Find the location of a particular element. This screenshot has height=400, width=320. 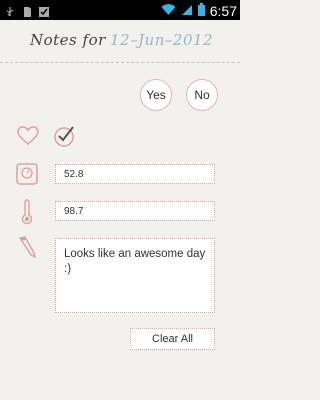

header-divider is located at coordinates (120, 62).